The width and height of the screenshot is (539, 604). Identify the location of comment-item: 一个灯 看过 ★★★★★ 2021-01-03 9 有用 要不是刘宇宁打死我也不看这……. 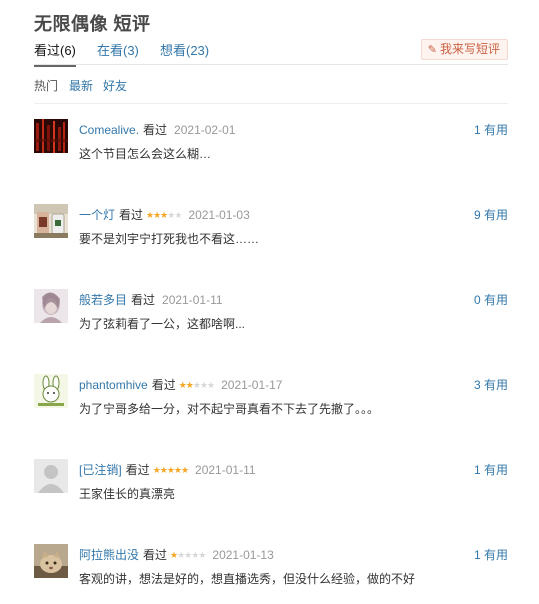
(271, 234).